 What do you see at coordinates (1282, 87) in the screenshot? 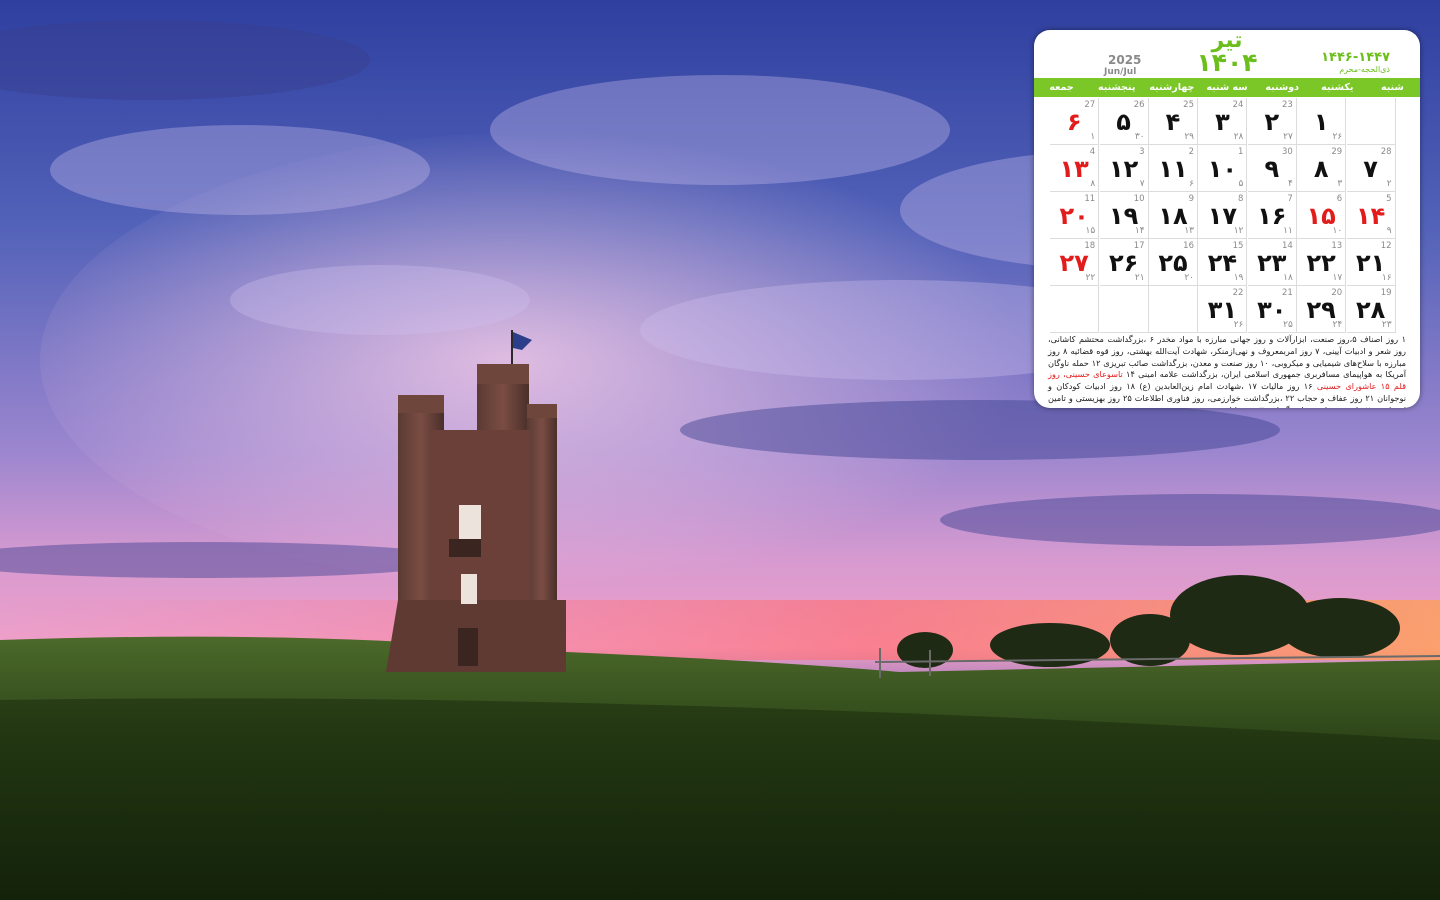
I see `weekday-monday: دوشنبه` at bounding box center [1282, 87].